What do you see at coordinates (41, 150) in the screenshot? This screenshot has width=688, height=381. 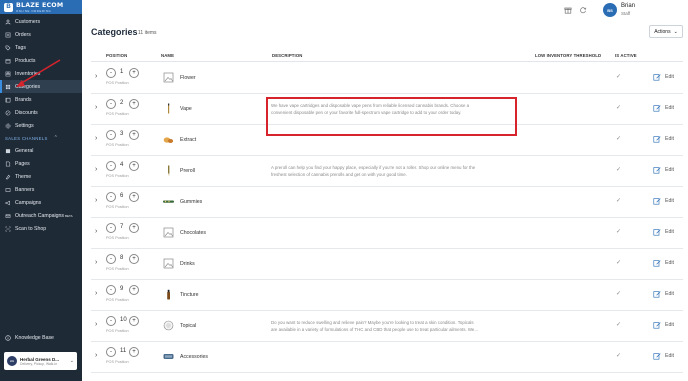 I see `sidebar-item-general: General` at bounding box center [41, 150].